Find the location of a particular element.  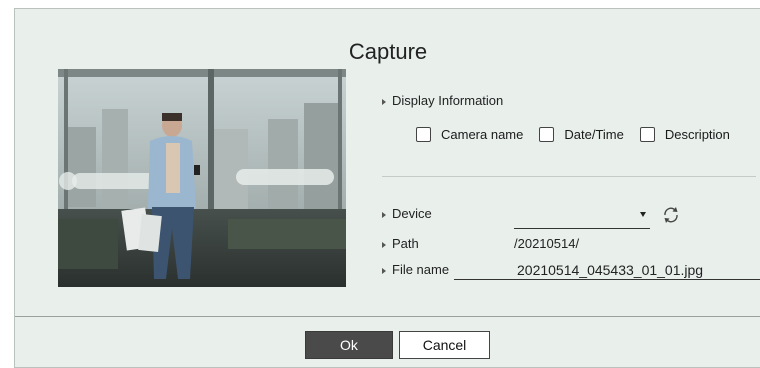

file-name-input is located at coordinates (607, 270).